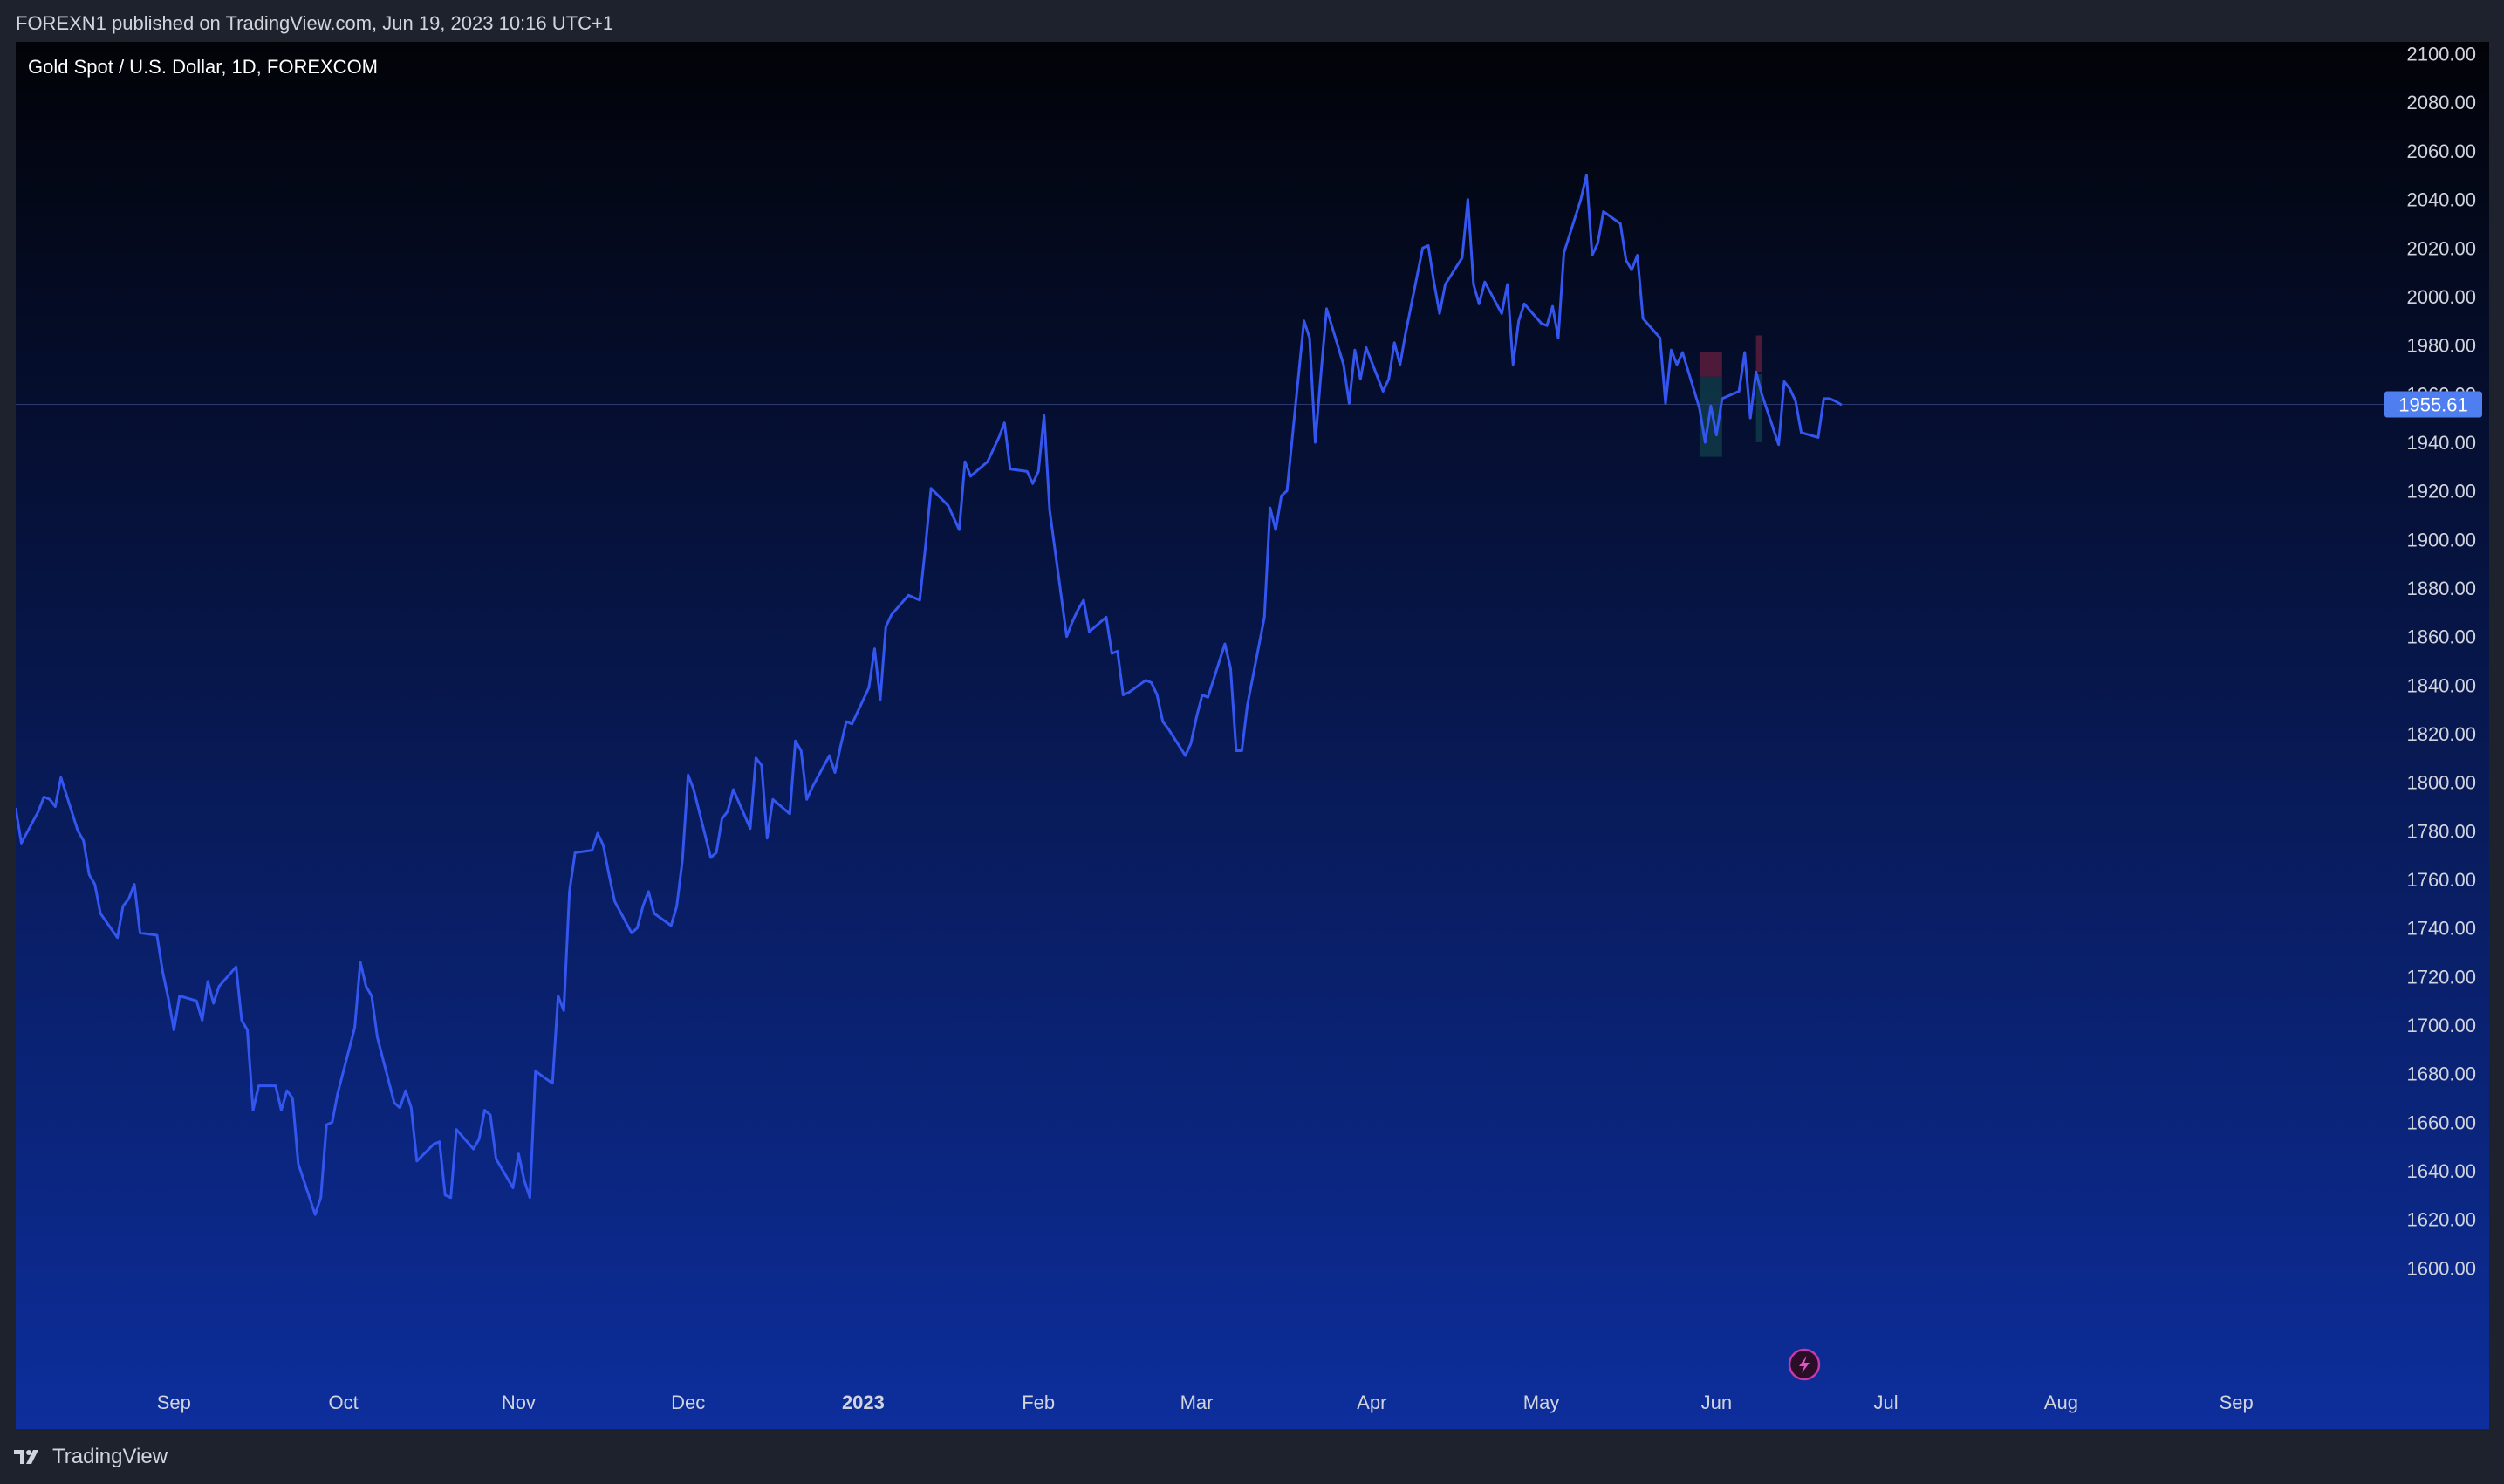 The width and height of the screenshot is (2504, 1484). Describe the element at coordinates (2441, 102) in the screenshot. I see `y-tick-label: 2080.00` at that location.